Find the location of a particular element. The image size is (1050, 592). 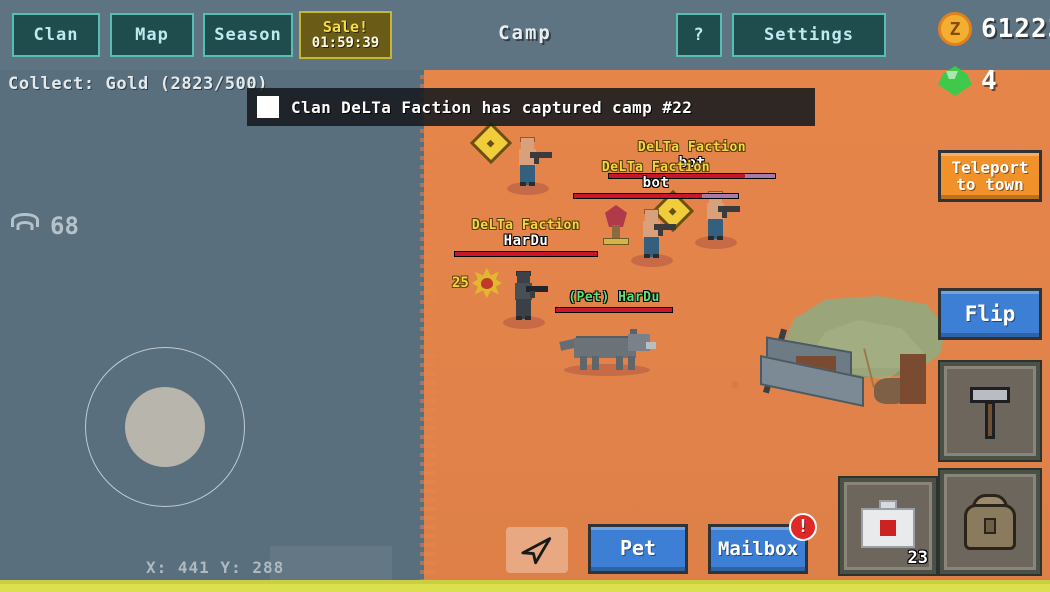

mailbox-label: Mailbox is located at coordinates (758, 548).